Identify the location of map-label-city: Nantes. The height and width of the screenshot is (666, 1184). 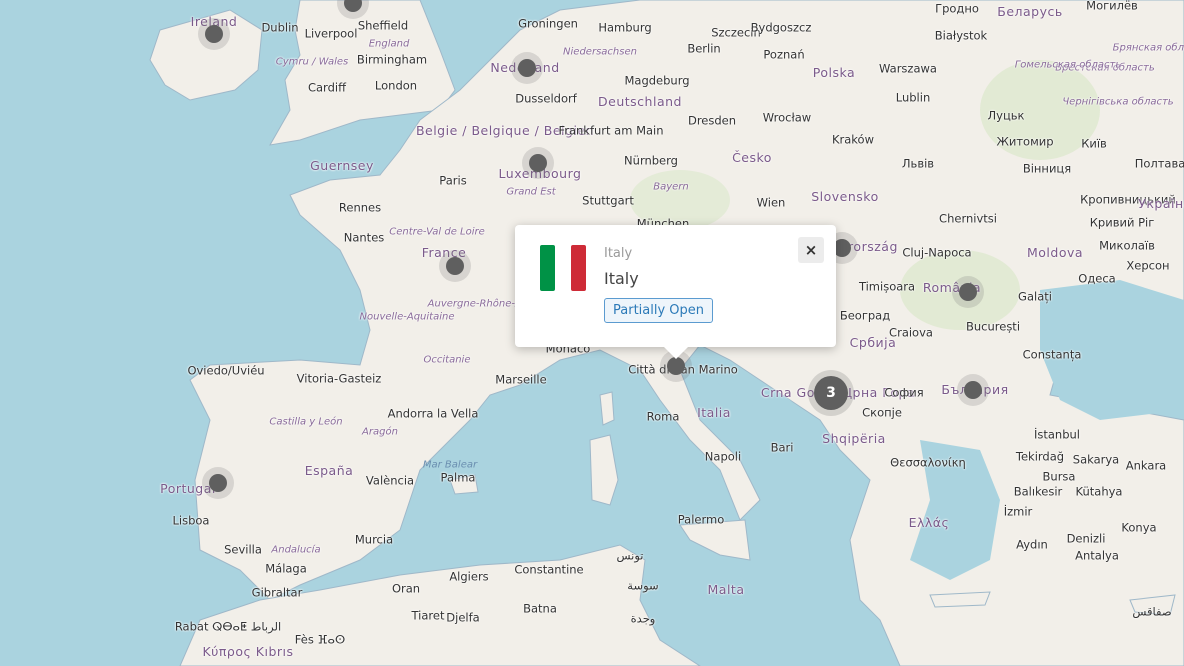
(364, 237).